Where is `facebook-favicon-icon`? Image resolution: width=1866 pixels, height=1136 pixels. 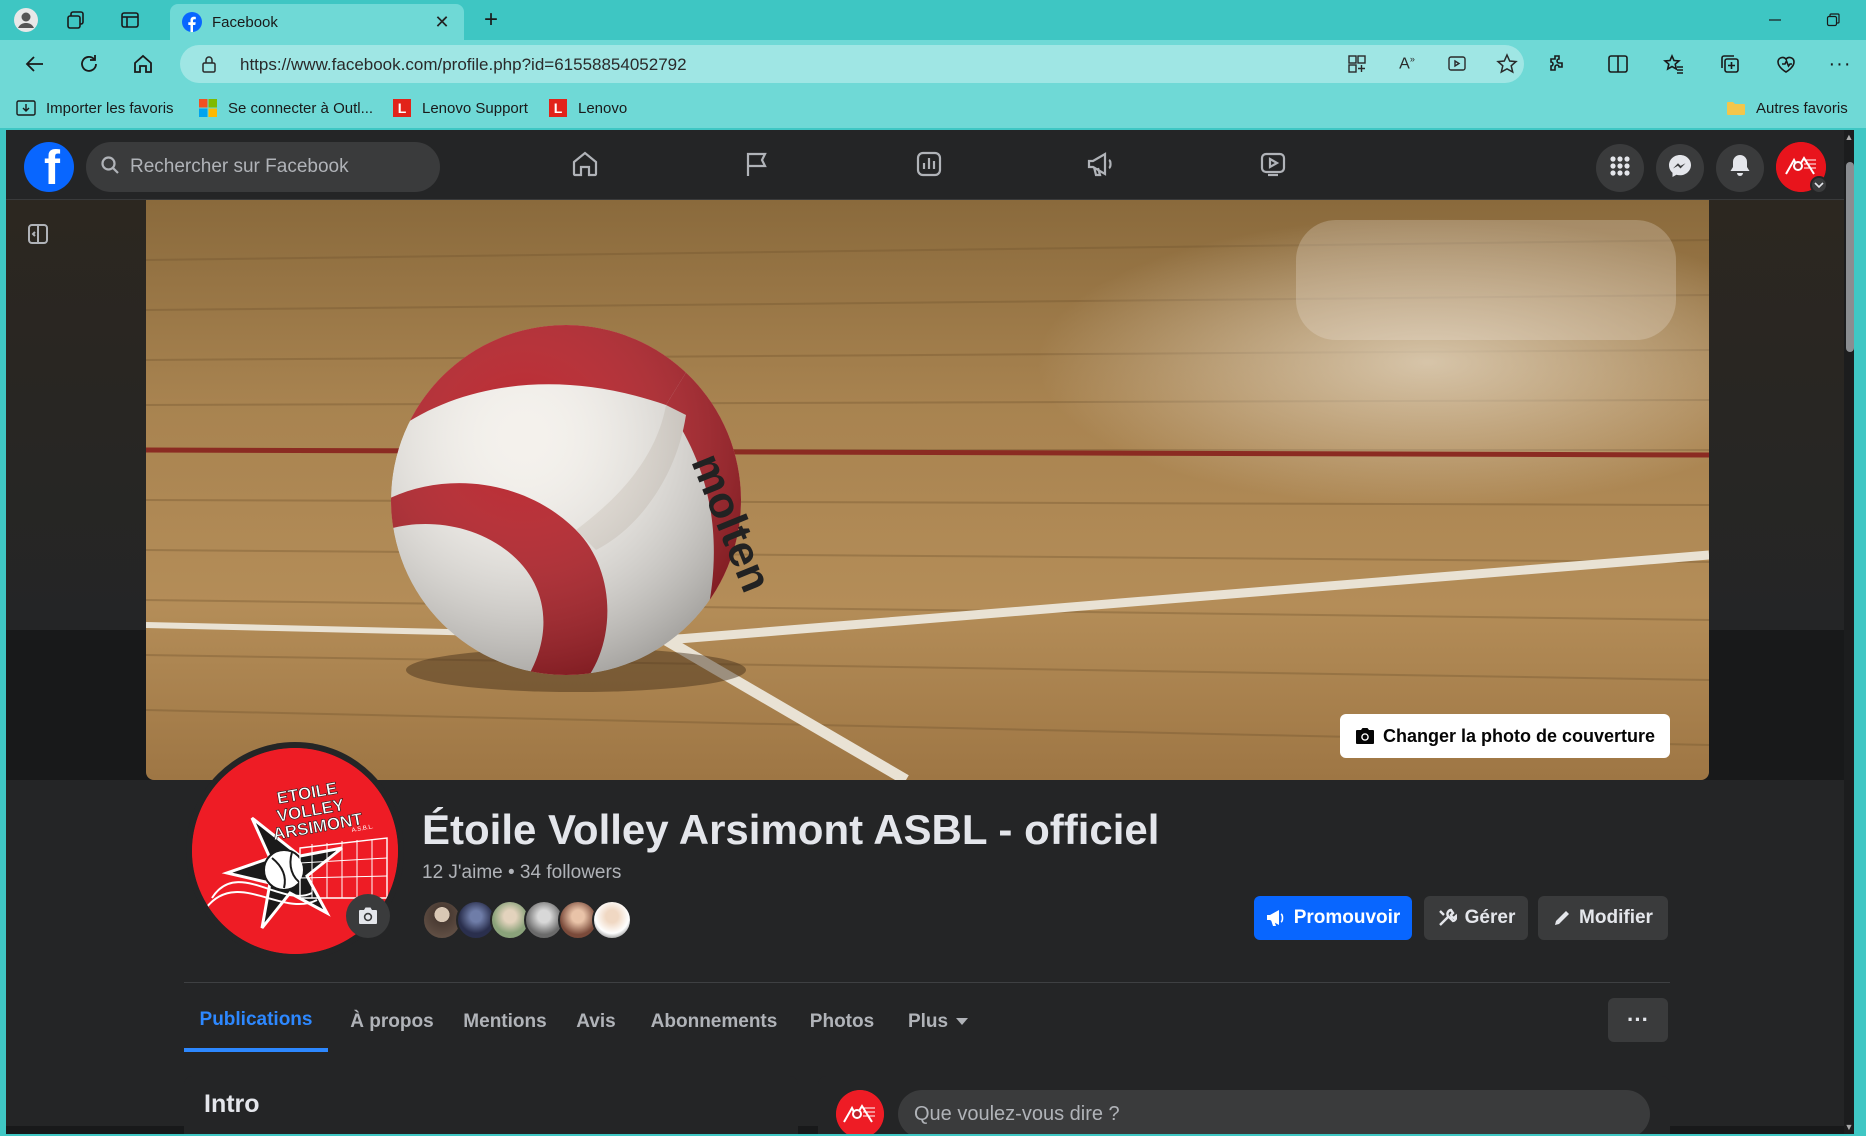
facebook-favicon-icon is located at coordinates (192, 22).